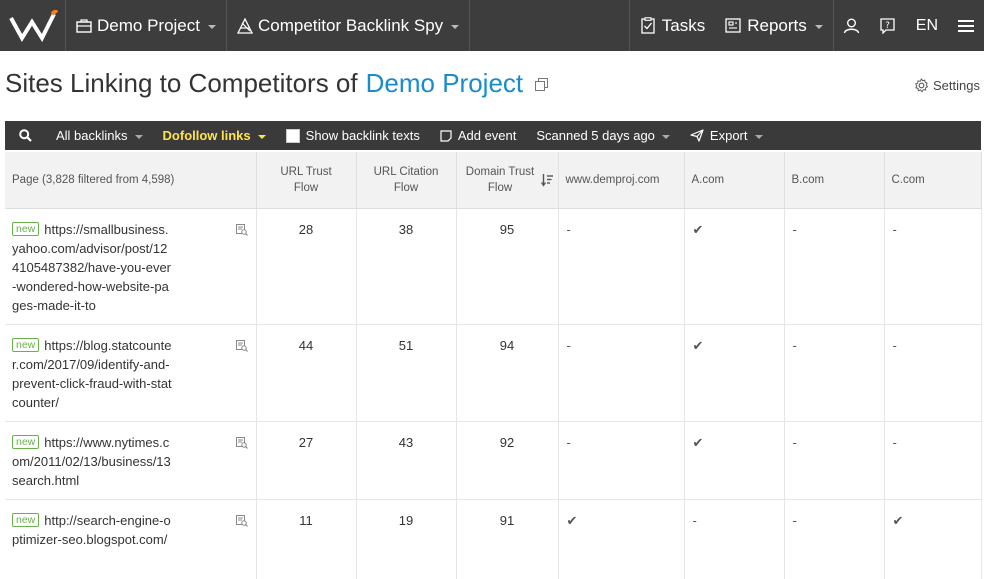  Describe the element at coordinates (84, 25) in the screenshot. I see `briefcase-icon` at that location.